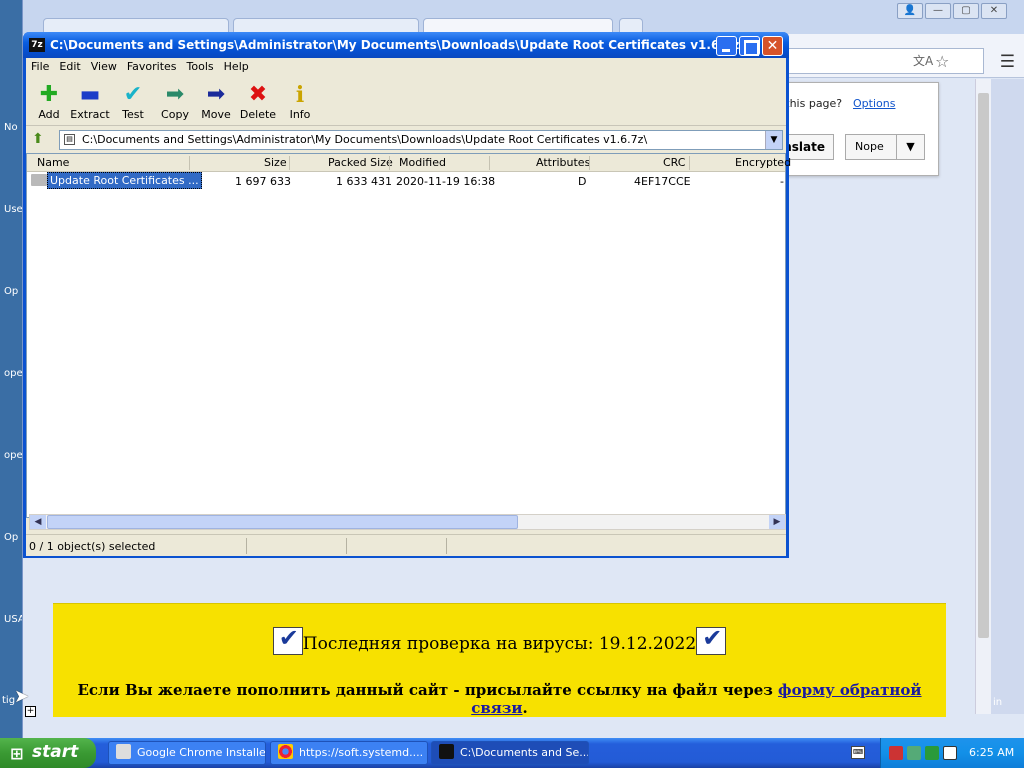 Image resolution: width=1024 pixels, height=768 pixels. What do you see at coordinates (216, 101) in the screenshot?
I see `move-button: ➡ Move` at bounding box center [216, 101].